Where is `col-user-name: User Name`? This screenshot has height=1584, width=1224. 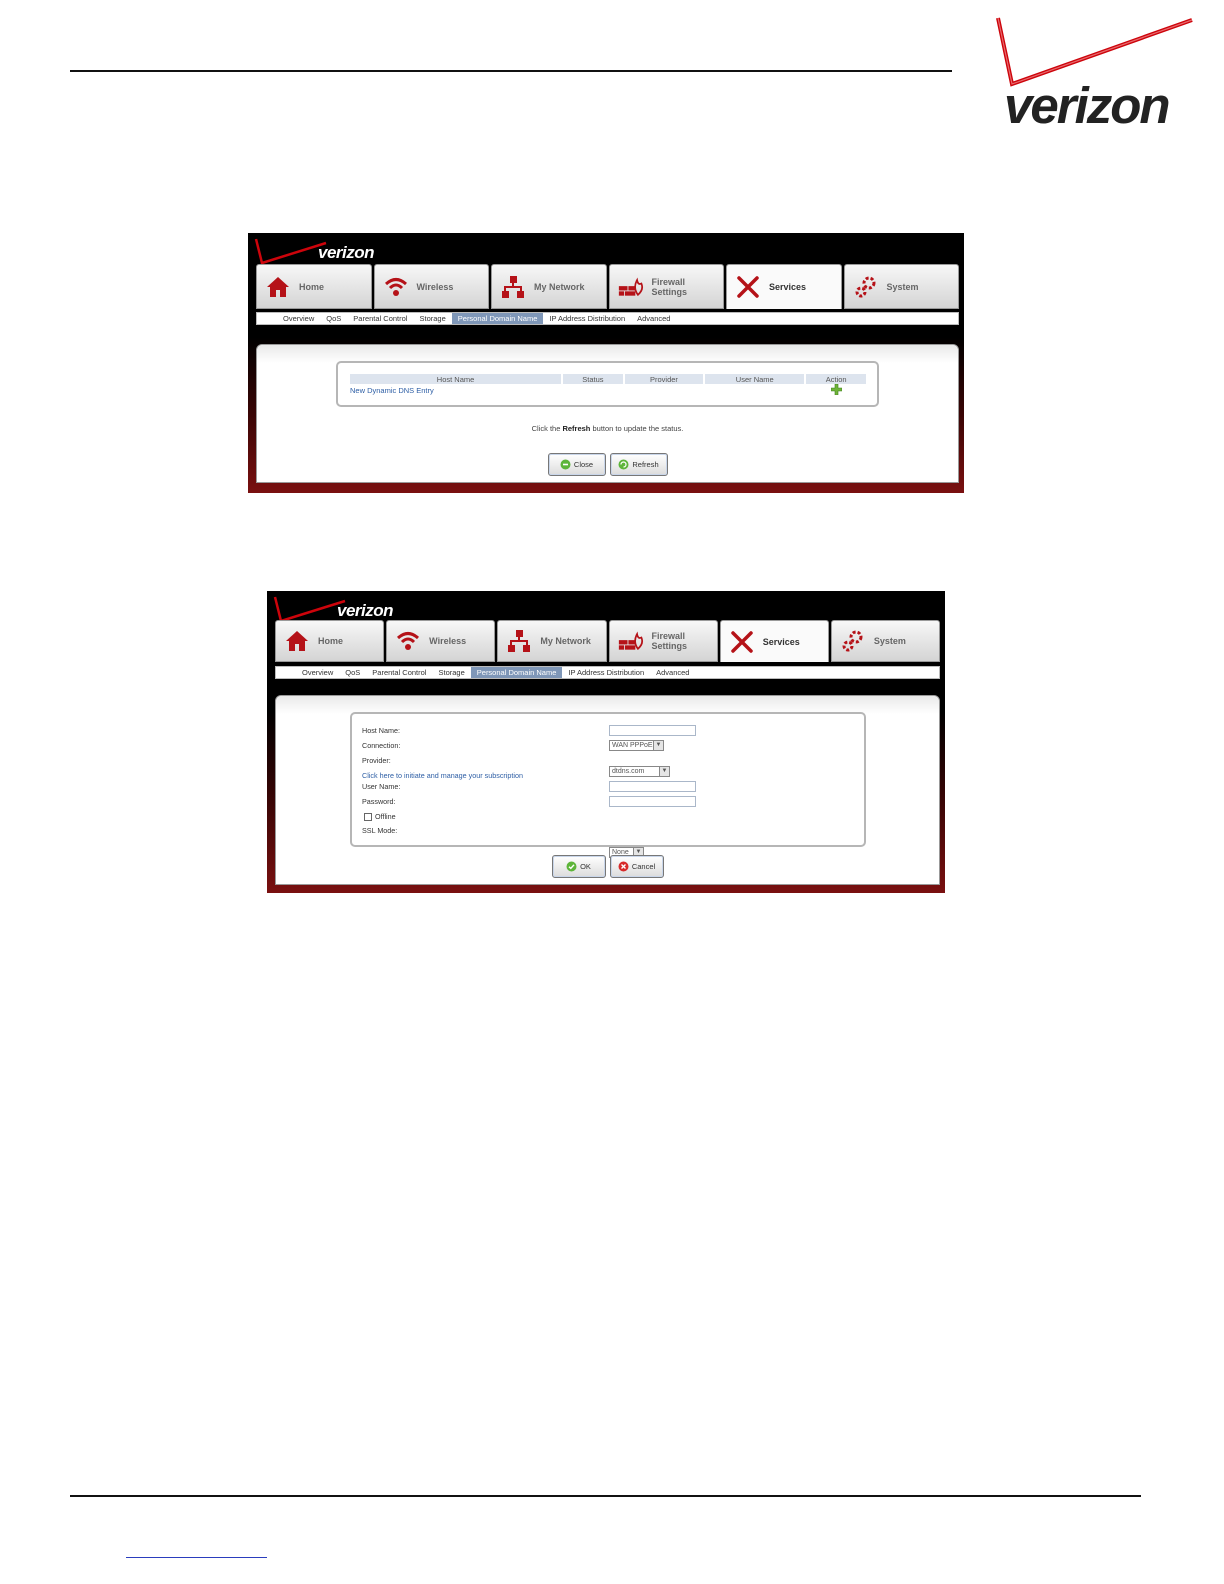
col-user-name: User Name is located at coordinates (755, 379).